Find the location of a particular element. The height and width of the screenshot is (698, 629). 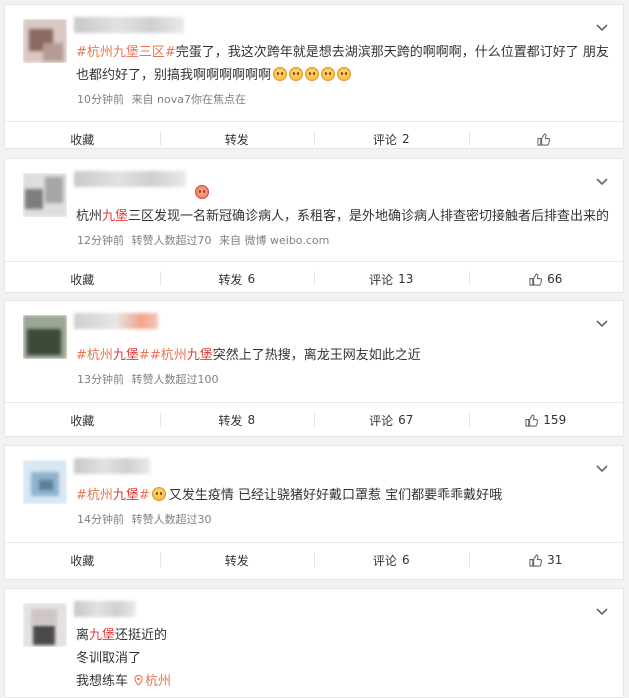

repost-count-info: 转赞人数超过100 is located at coordinates (175, 379).